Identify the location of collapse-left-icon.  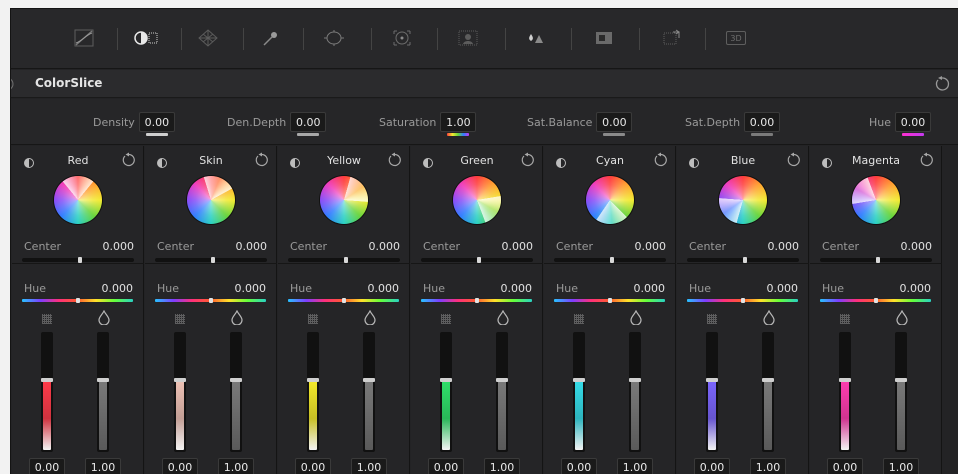
(15, 84).